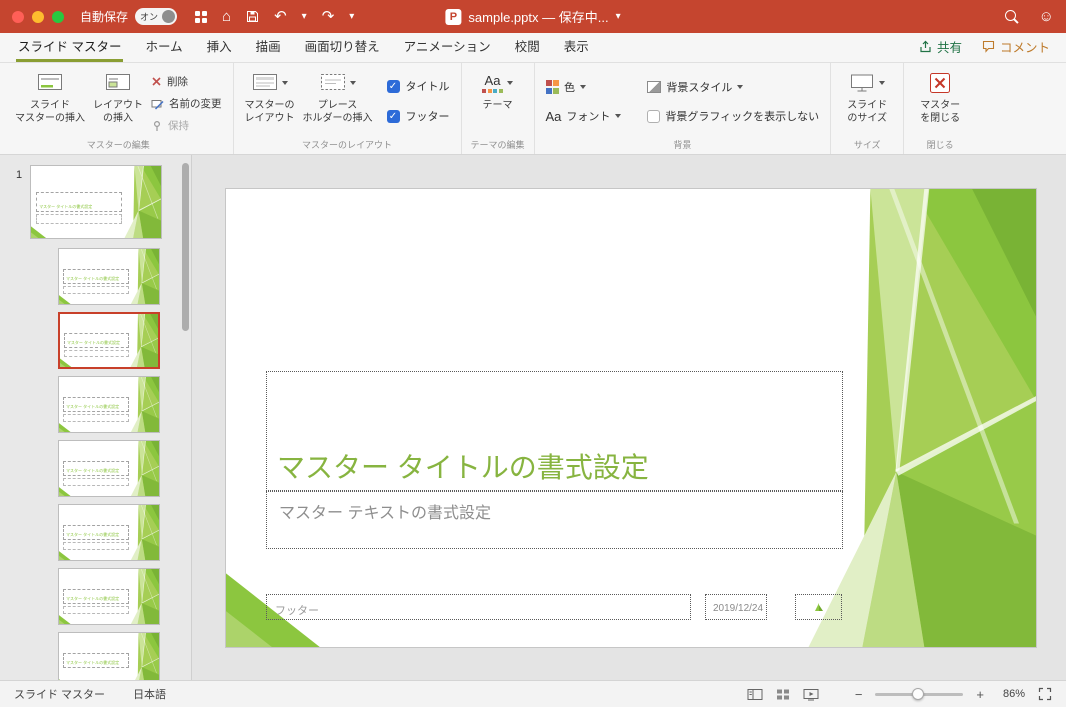 The height and width of the screenshot is (707, 1066). I want to click on footer-text: フッター, so click(297, 611).